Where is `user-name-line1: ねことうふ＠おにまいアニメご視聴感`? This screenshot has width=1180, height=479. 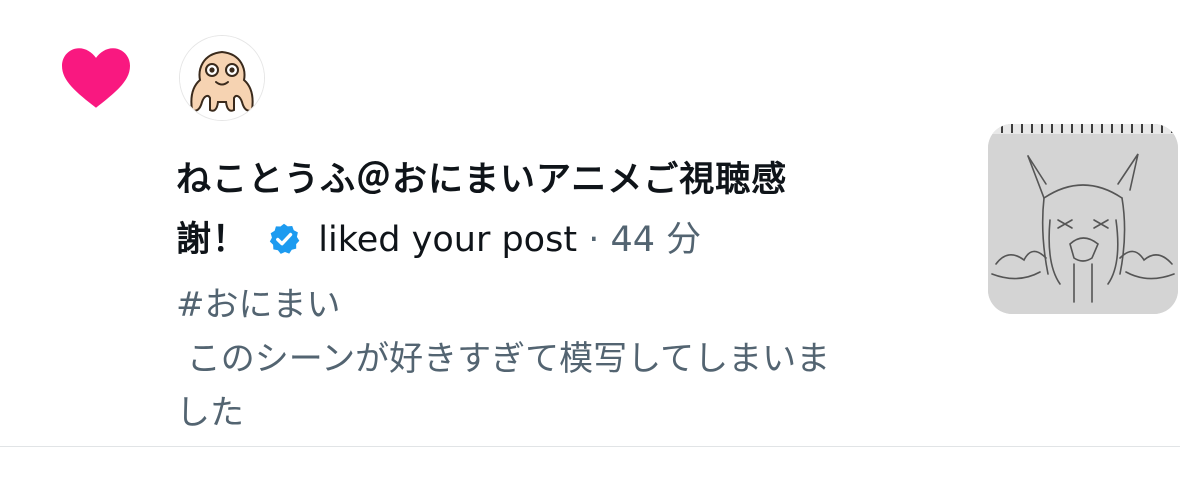
user-name-line1: ねことうふ＠おにまいアニメご視聴感 is located at coordinates (481, 180).